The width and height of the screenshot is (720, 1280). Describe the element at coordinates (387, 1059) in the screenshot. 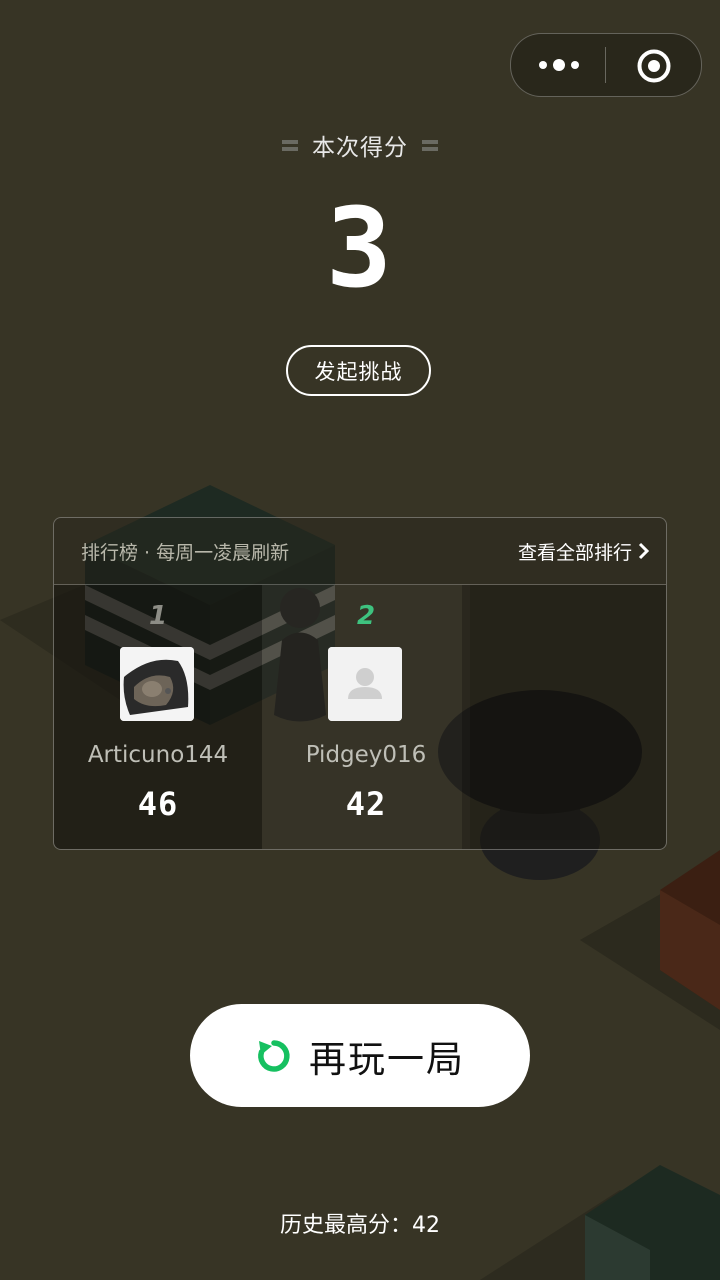

I see `play-again-label: 再玩一局` at that location.